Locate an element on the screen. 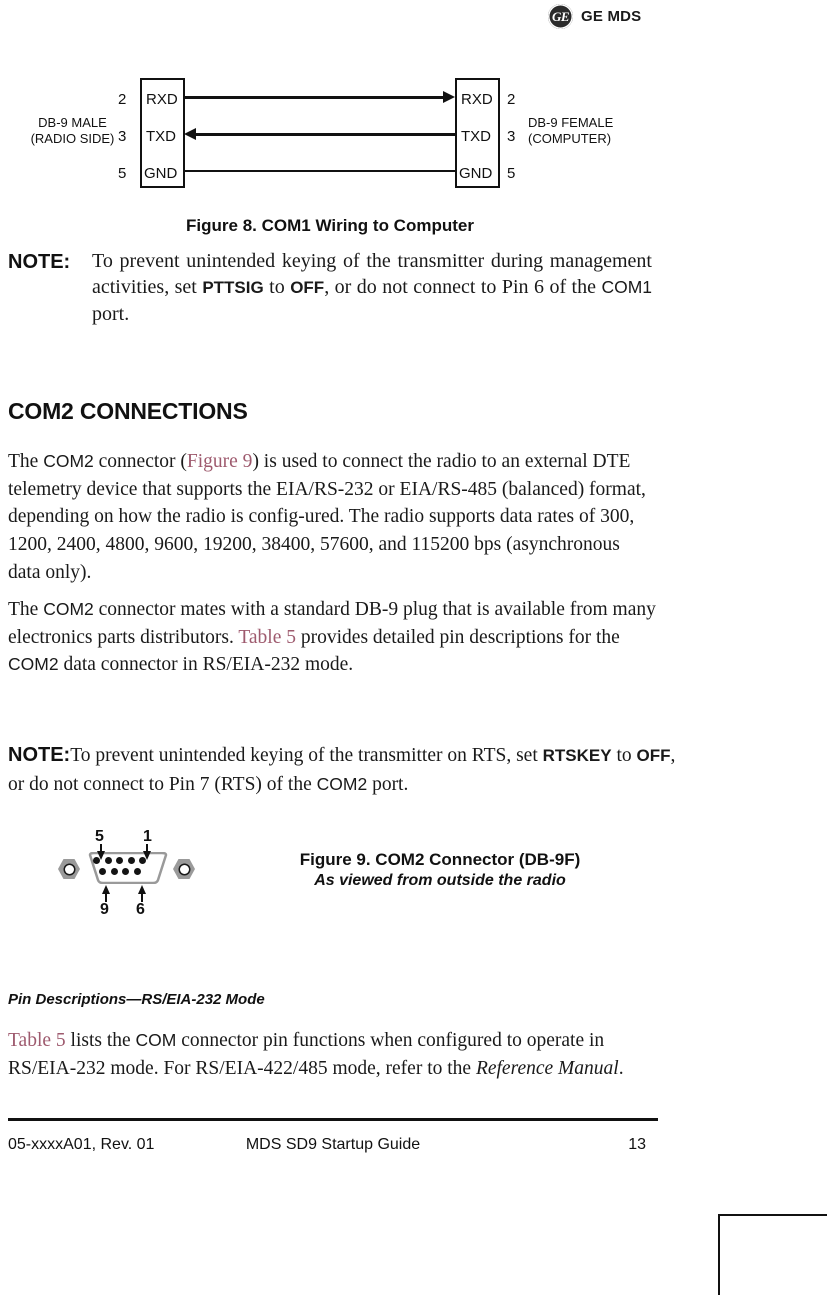  paragraph-1-term-com2: COM2 is located at coordinates (68, 461).